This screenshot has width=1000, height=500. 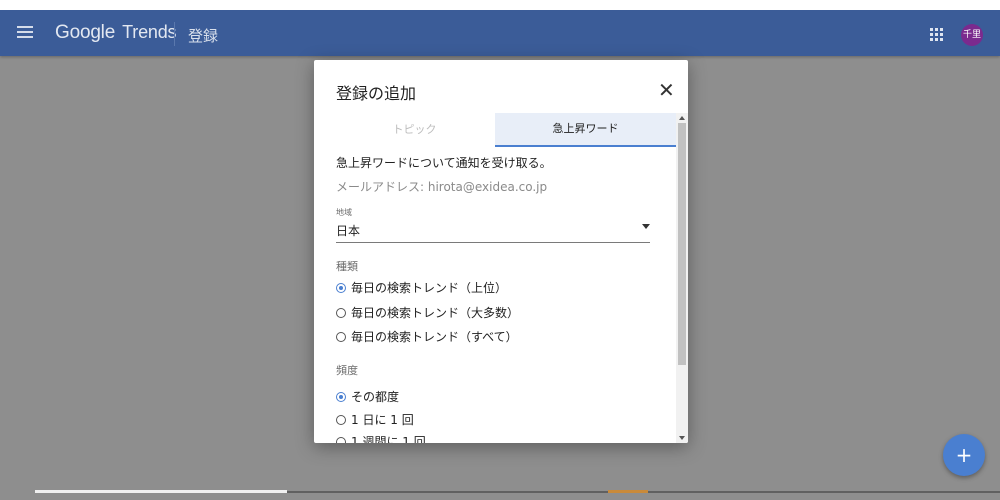 I want to click on region-label: 地域, so click(x=344, y=212).